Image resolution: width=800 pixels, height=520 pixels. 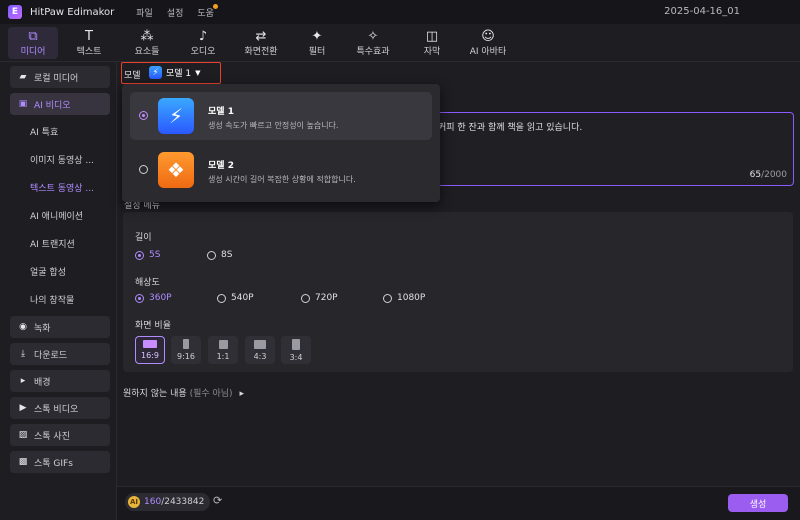 I want to click on sidebar-item-label: AI 트랜지션, so click(x=52, y=244).